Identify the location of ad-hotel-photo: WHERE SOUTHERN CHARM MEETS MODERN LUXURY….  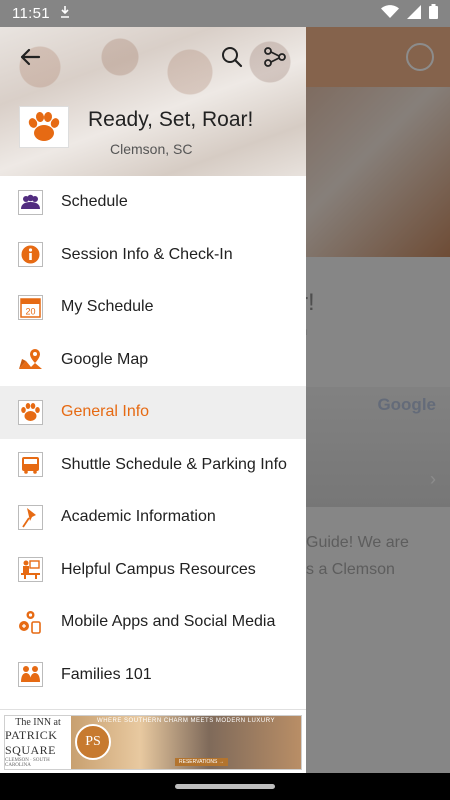
(186, 742).